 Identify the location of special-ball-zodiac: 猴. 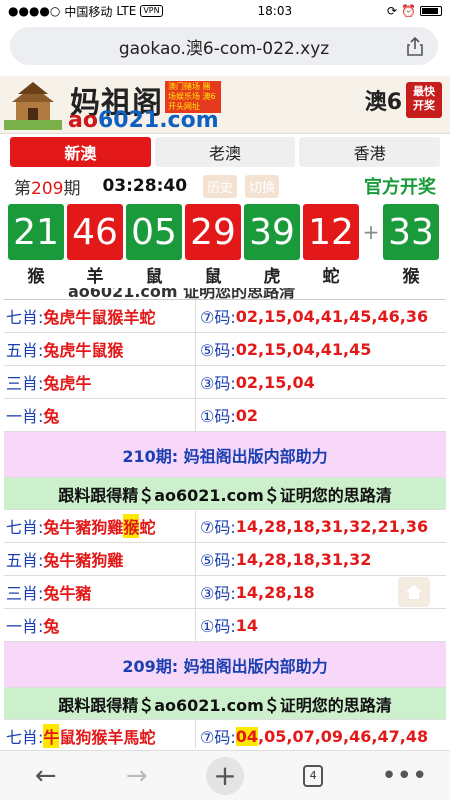
(411, 277).